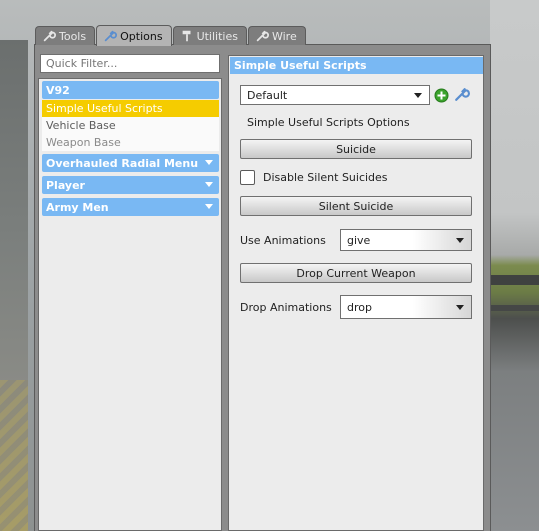 The width and height of the screenshot is (539, 531). I want to click on game-world-left-stripe, so click(14, 455).